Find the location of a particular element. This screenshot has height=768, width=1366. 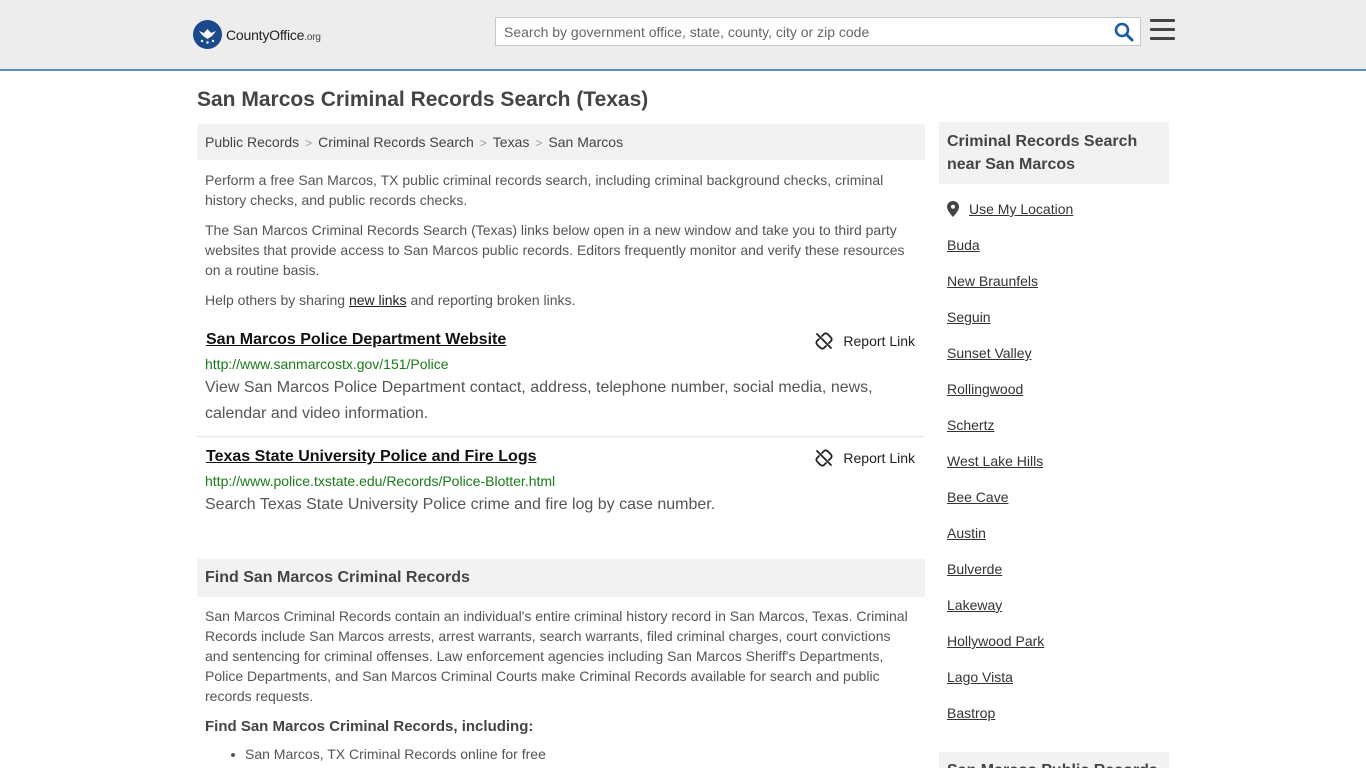

list-item: New Braunfels is located at coordinates (995, 291).